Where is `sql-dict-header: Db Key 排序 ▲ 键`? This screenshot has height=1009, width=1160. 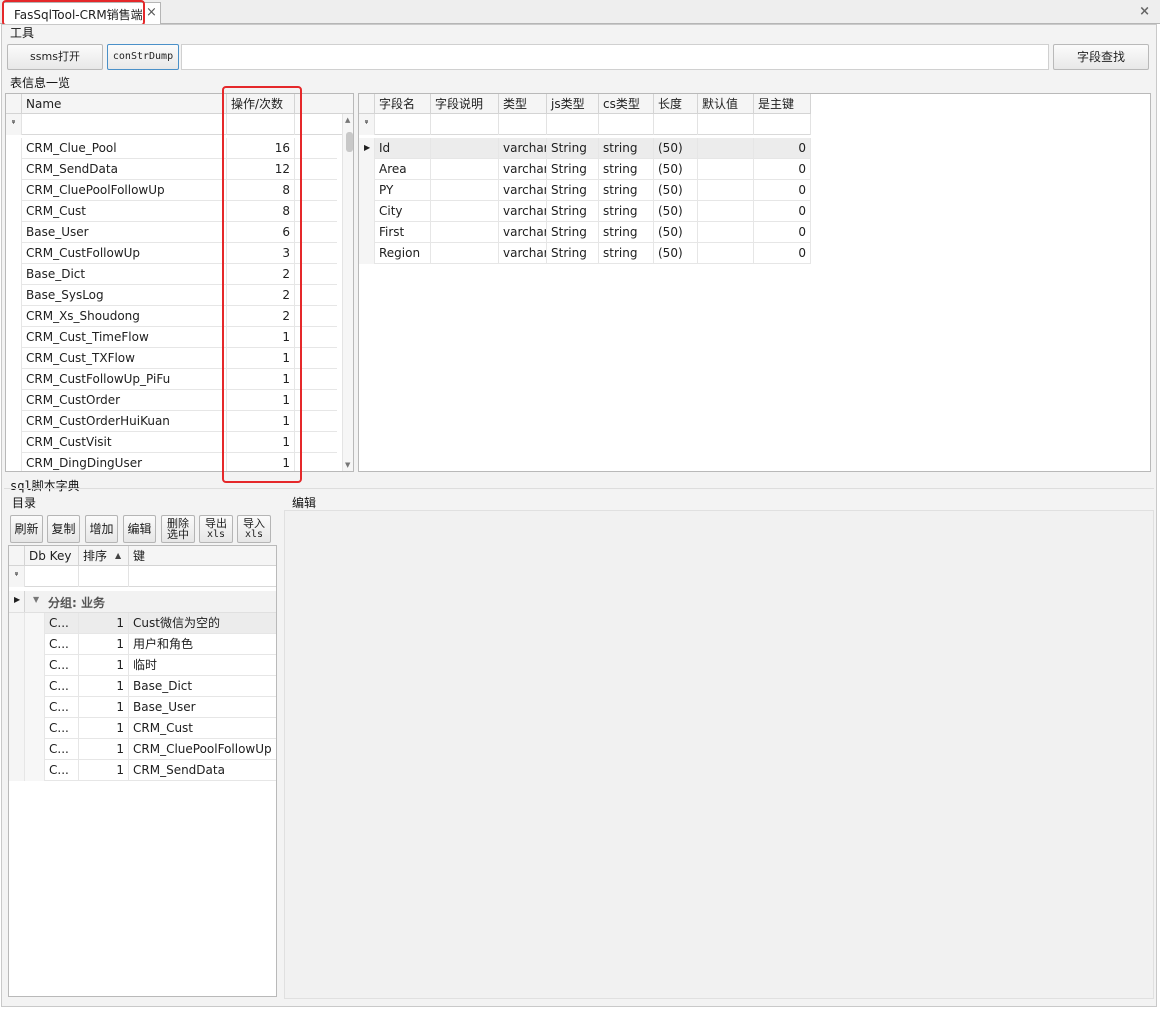 sql-dict-header: Db Key 排序 ▲ 键 is located at coordinates (142, 556).